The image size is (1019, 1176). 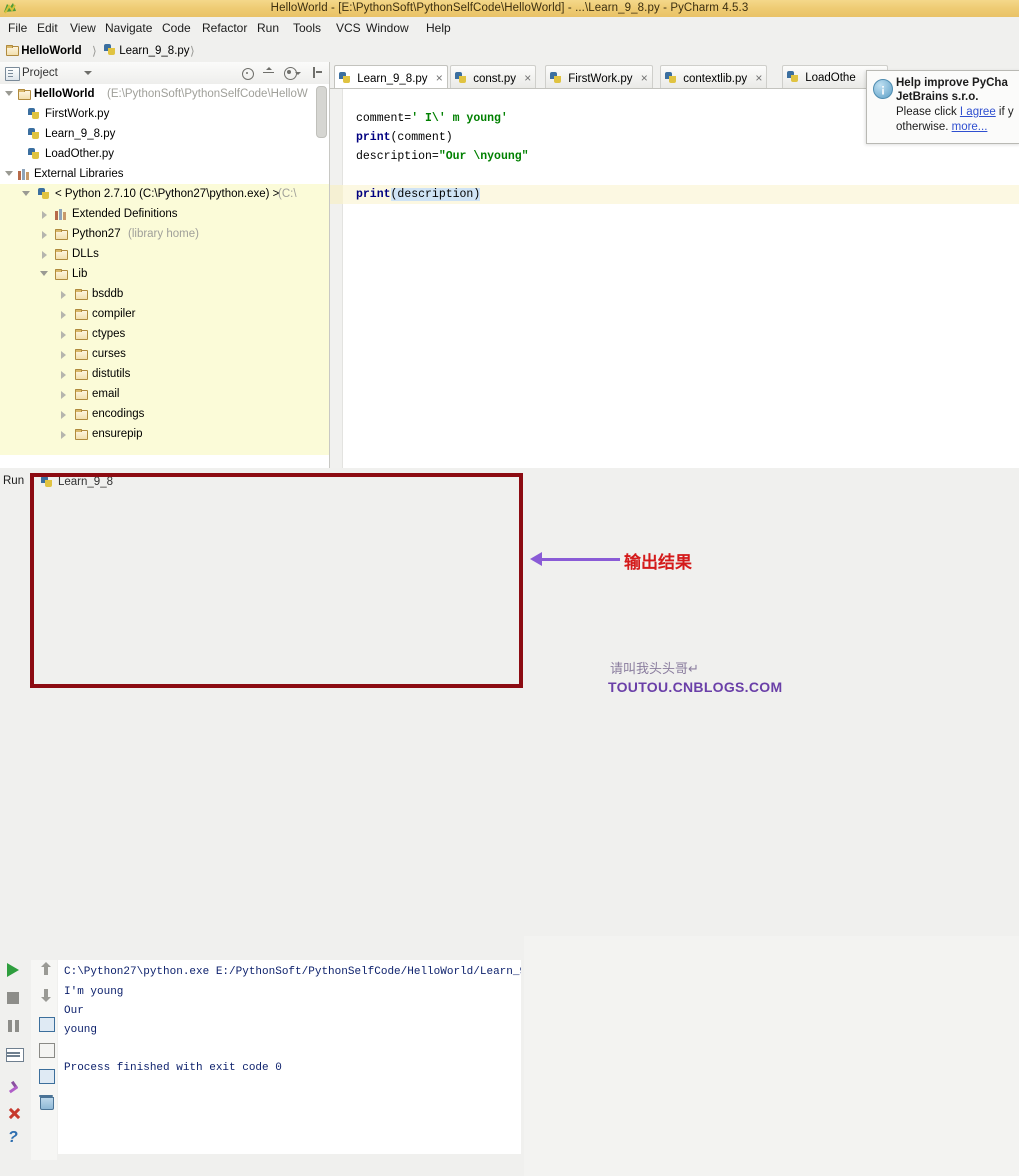 What do you see at coordinates (771, 1056) in the screenshot?
I see `run-panel-right-filler` at bounding box center [771, 1056].